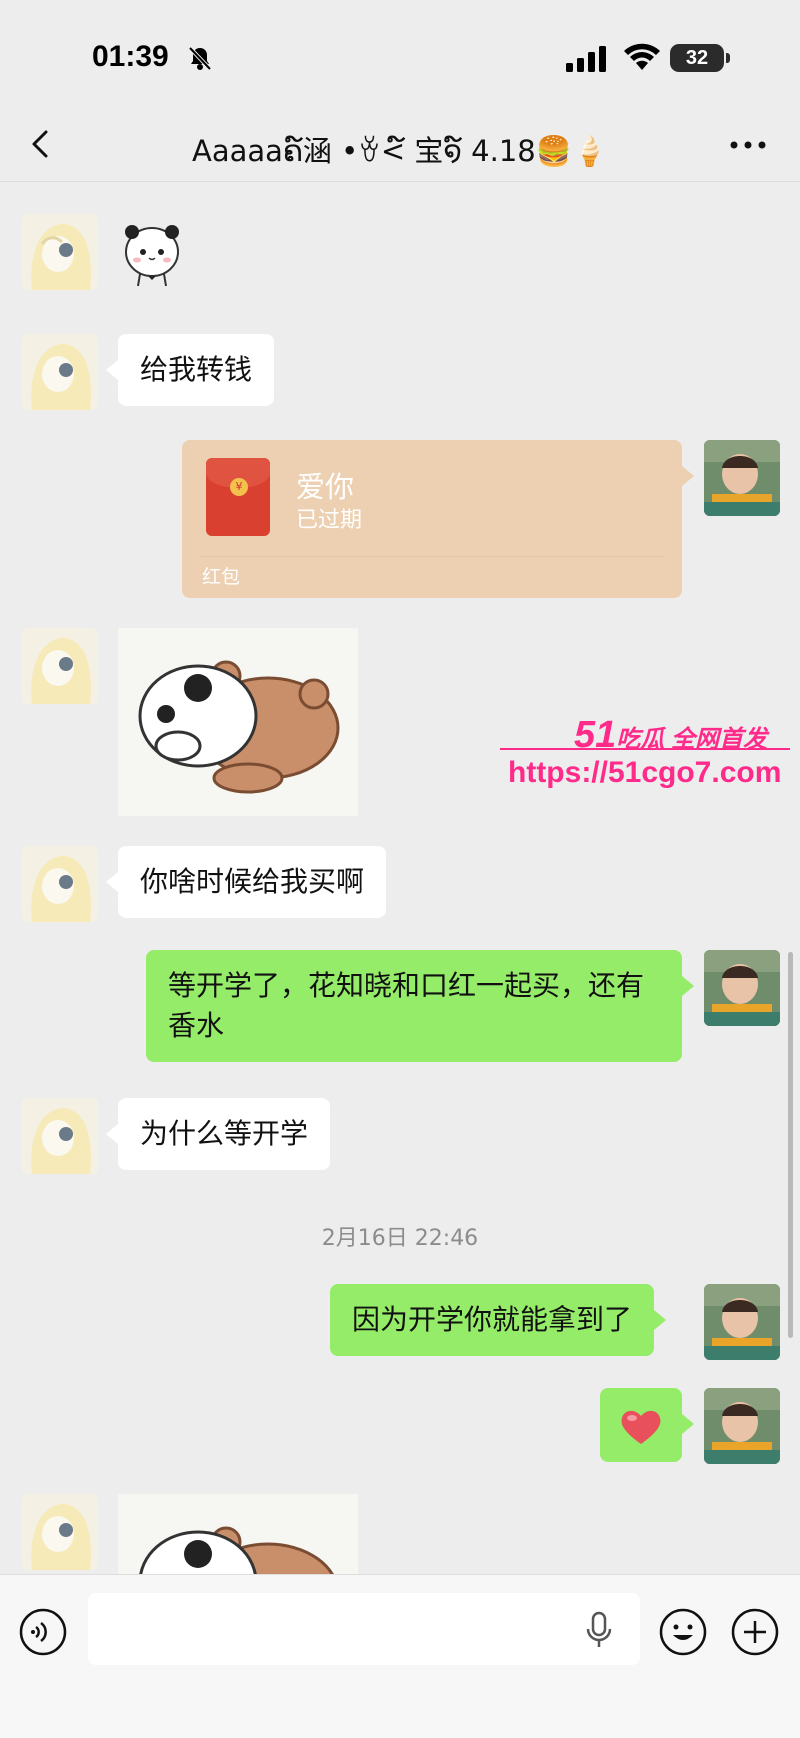 The width and height of the screenshot is (800, 1738). What do you see at coordinates (683, 1632) in the screenshot?
I see `emoji-icon` at bounding box center [683, 1632].